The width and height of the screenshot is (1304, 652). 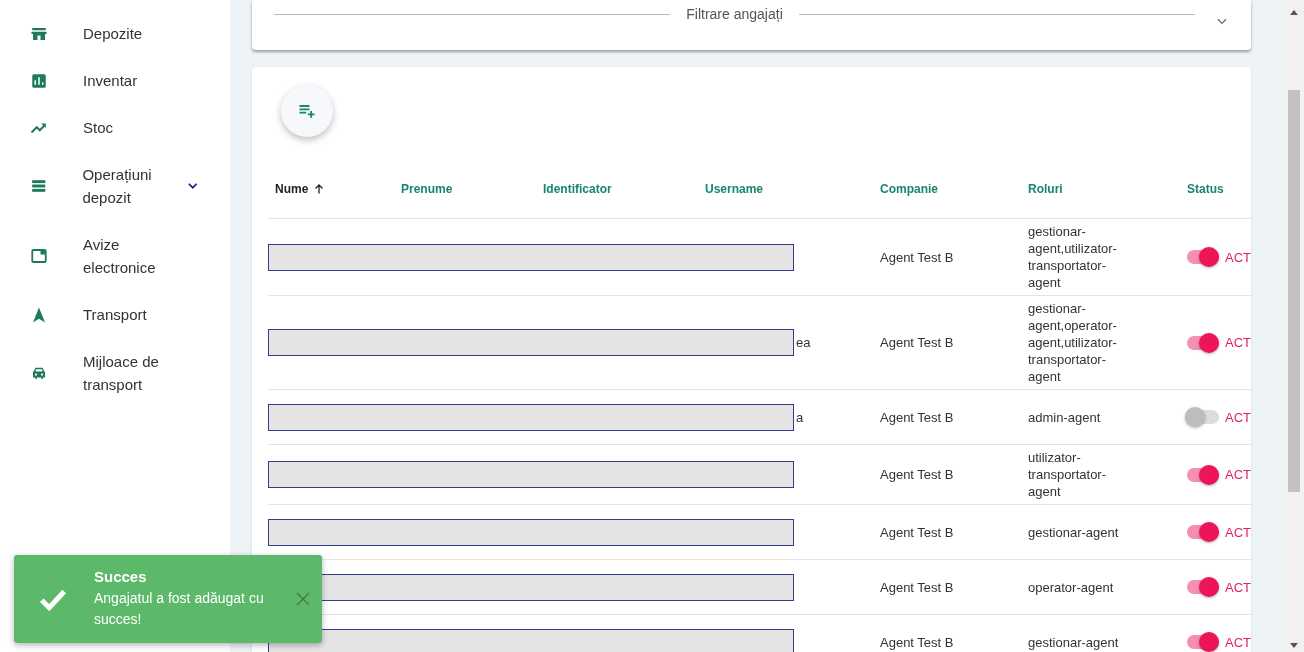 What do you see at coordinates (100, 186) in the screenshot?
I see `sidebar-item: Operațiuni depozit` at bounding box center [100, 186].